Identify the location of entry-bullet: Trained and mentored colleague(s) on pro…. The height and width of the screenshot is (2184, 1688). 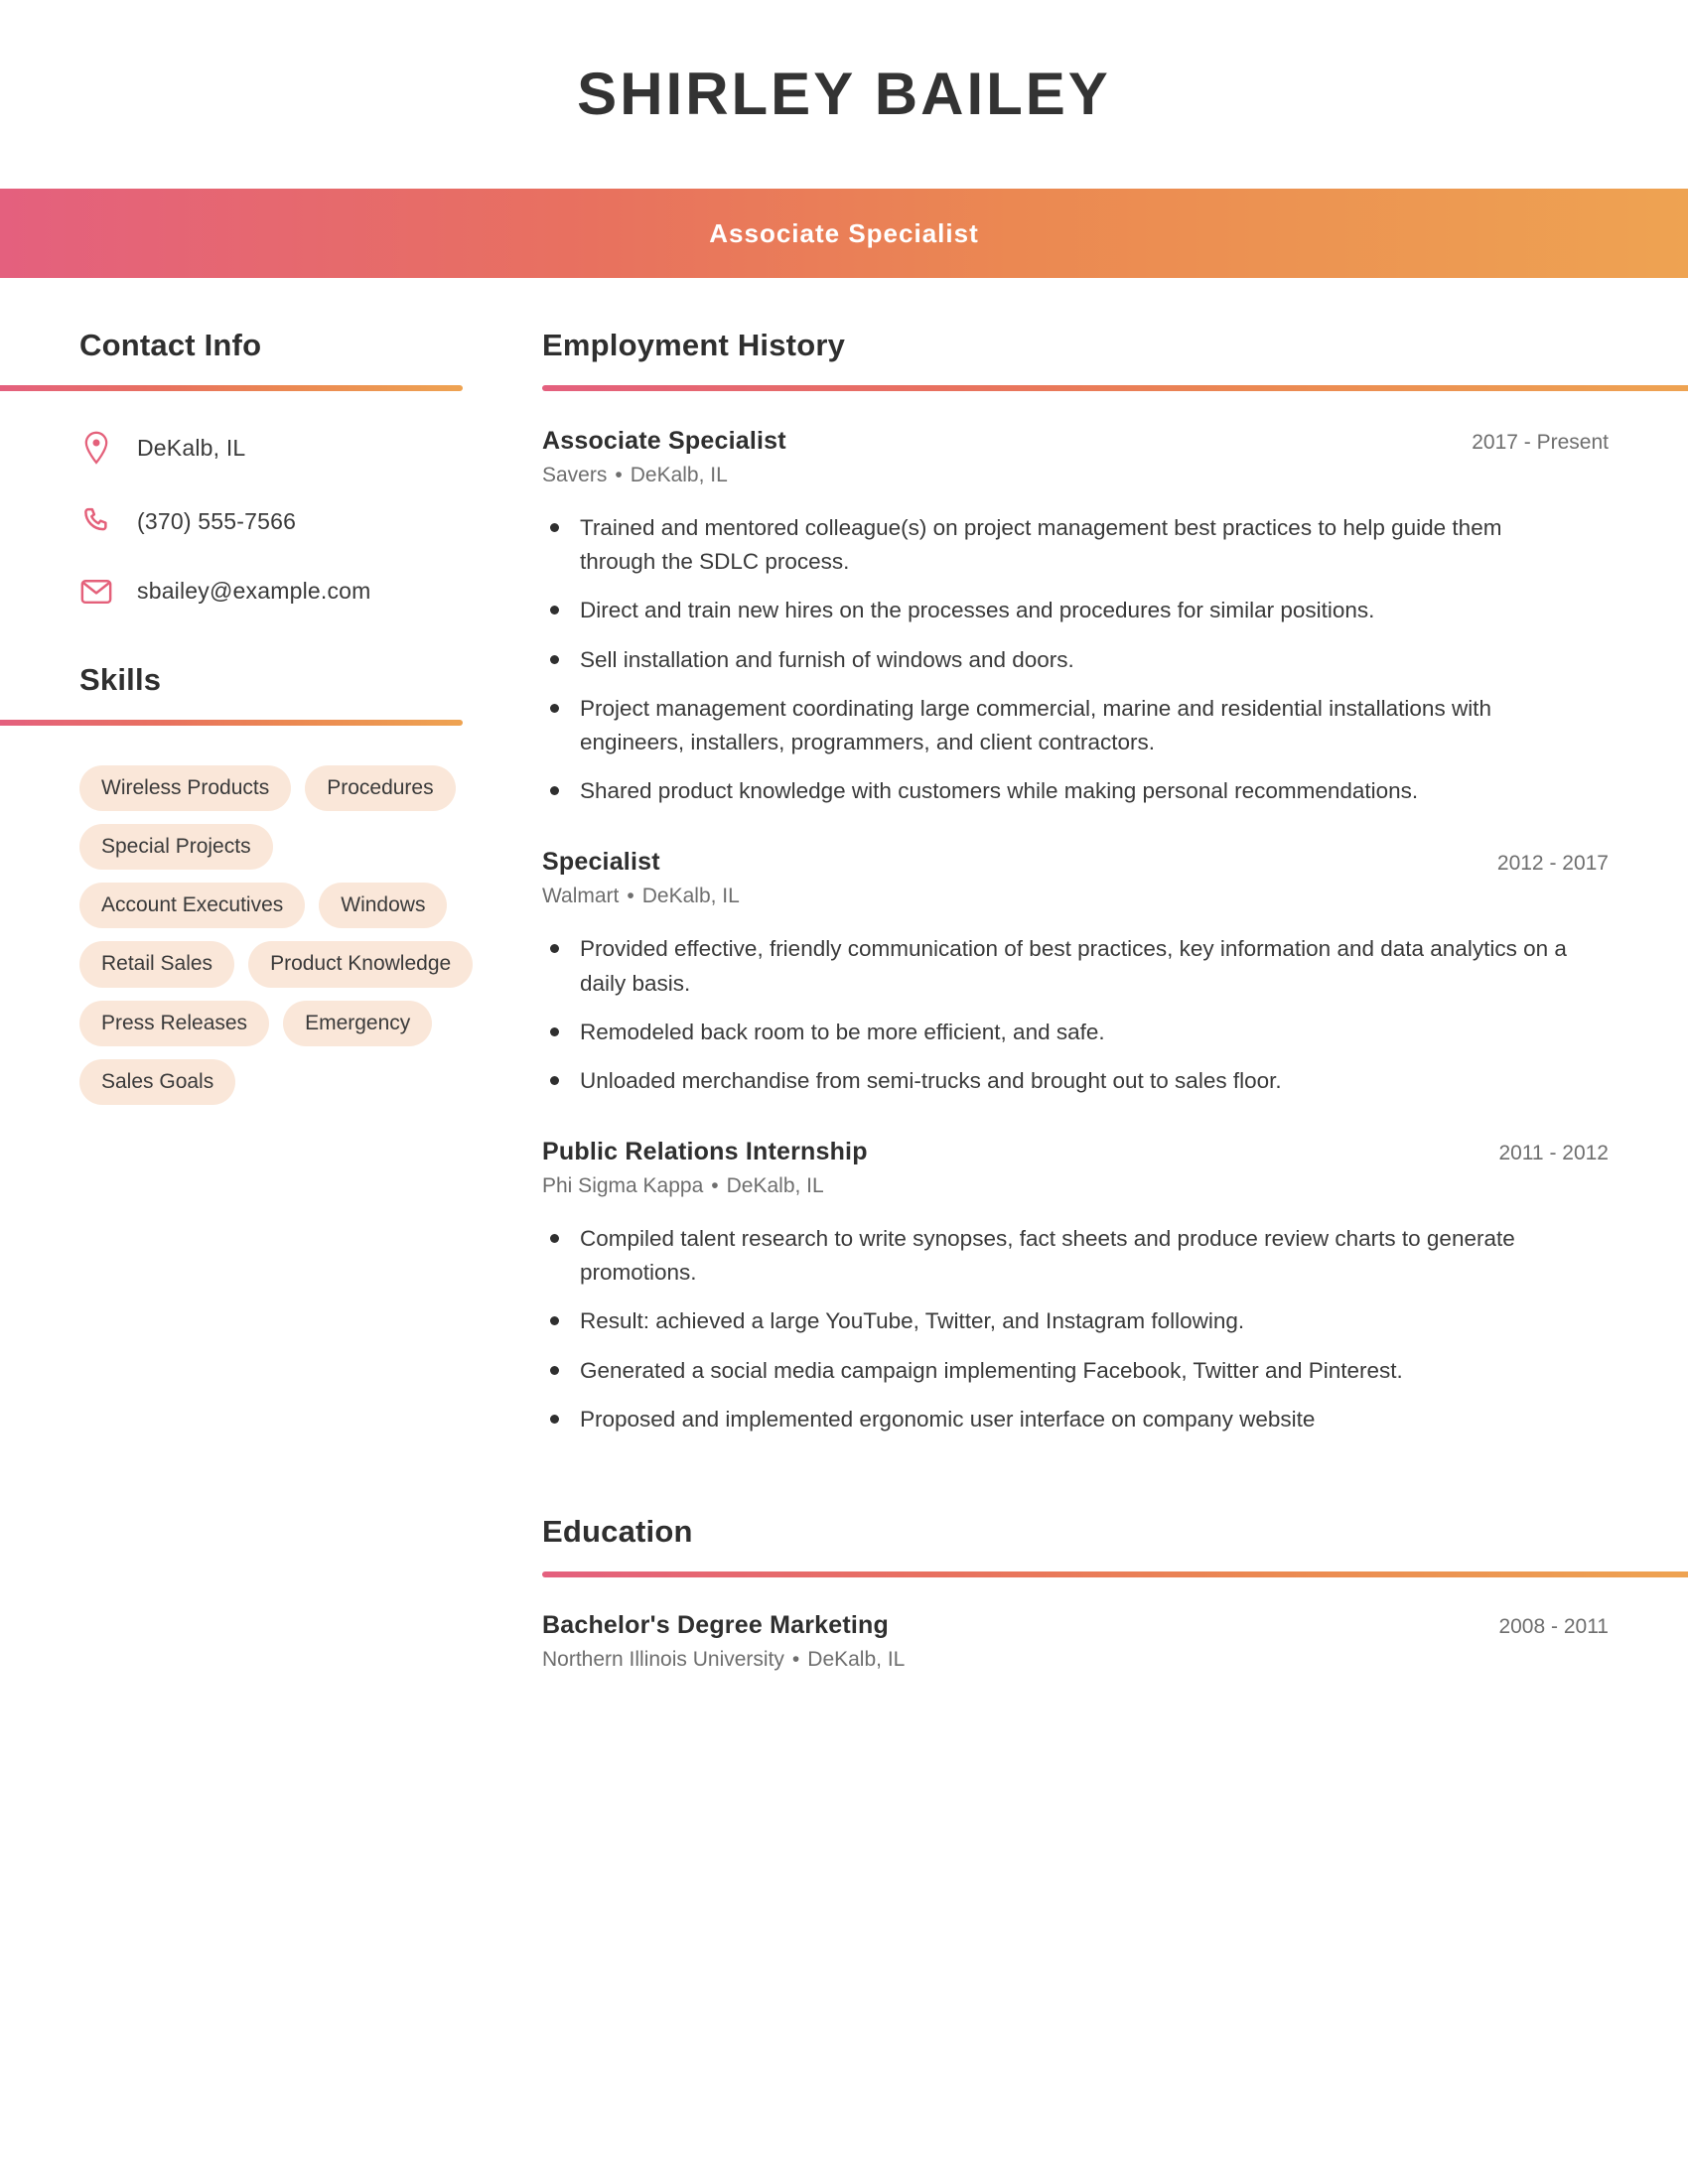
(1075, 545).